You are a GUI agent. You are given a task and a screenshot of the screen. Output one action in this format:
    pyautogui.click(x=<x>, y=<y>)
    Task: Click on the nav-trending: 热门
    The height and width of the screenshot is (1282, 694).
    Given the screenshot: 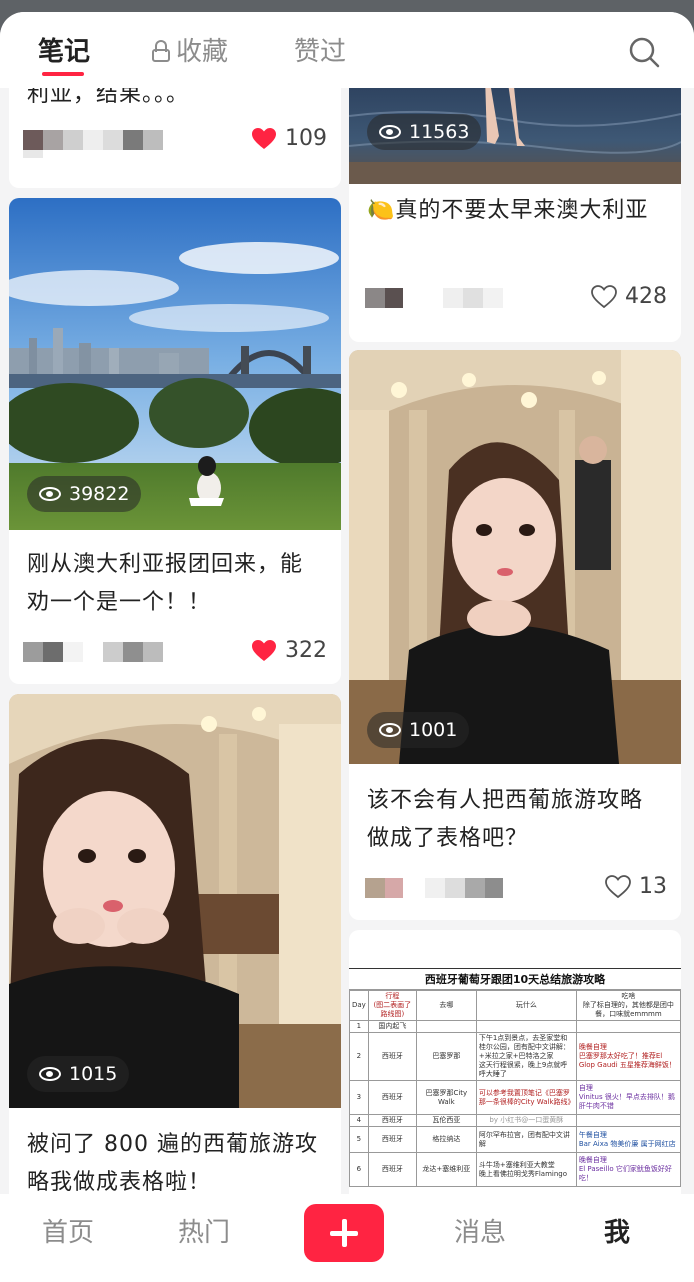 What is the action you would take?
    pyautogui.click(x=204, y=1230)
    